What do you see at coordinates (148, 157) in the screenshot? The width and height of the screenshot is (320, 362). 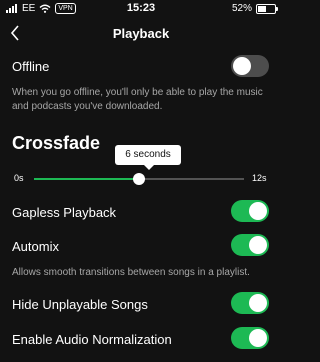 I see `crossfade-value-tooltip: 6 seconds` at bounding box center [148, 157].